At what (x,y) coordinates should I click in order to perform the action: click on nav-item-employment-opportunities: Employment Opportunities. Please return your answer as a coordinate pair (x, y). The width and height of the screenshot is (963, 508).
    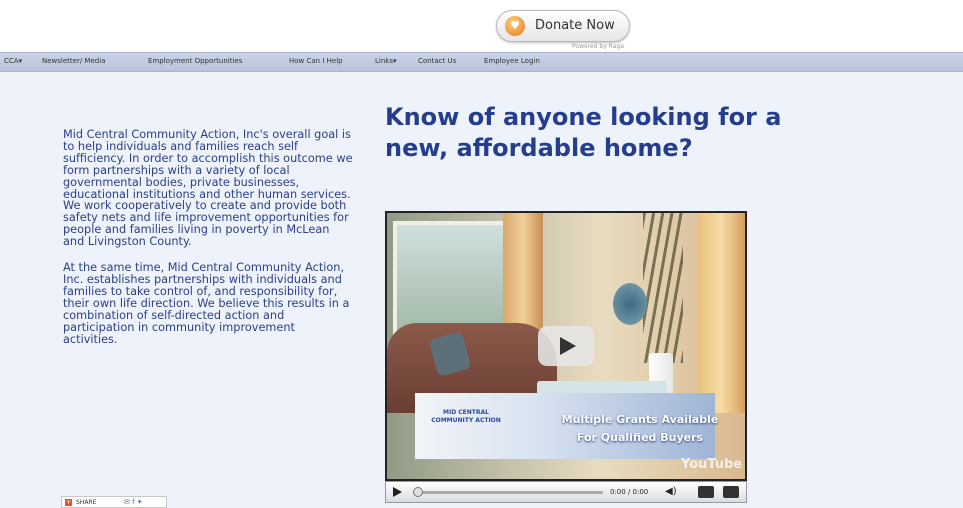
    Looking at the image, I should click on (195, 61).